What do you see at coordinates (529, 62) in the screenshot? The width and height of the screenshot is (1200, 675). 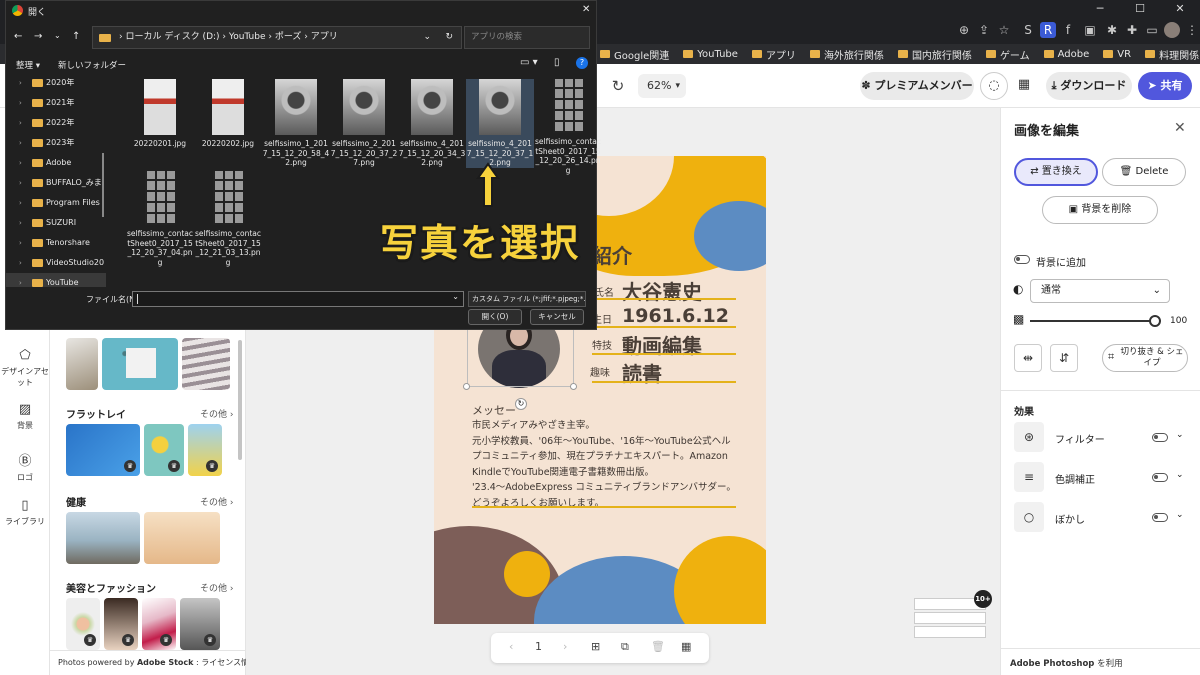 I see `view-icon: ▭ ▾` at bounding box center [529, 62].